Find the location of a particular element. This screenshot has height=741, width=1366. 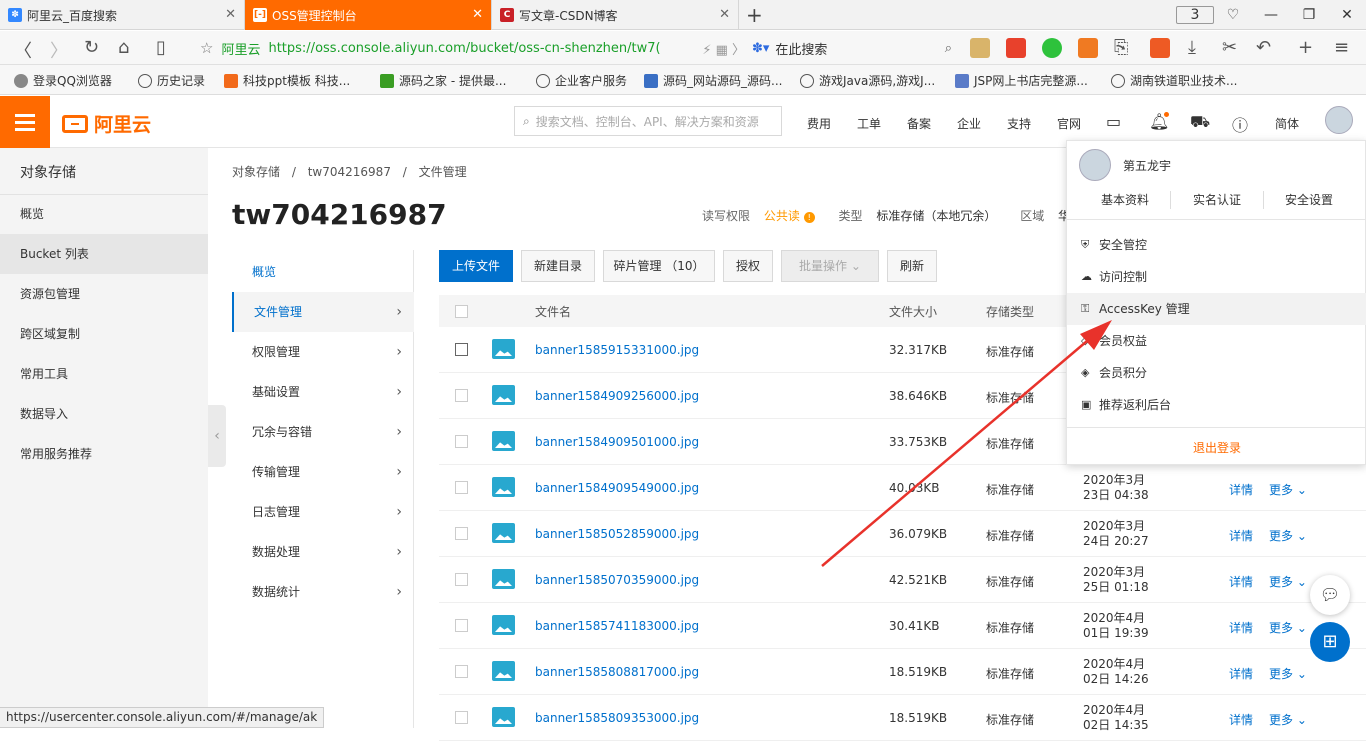

reload-icon: ↻ is located at coordinates (91, 47).